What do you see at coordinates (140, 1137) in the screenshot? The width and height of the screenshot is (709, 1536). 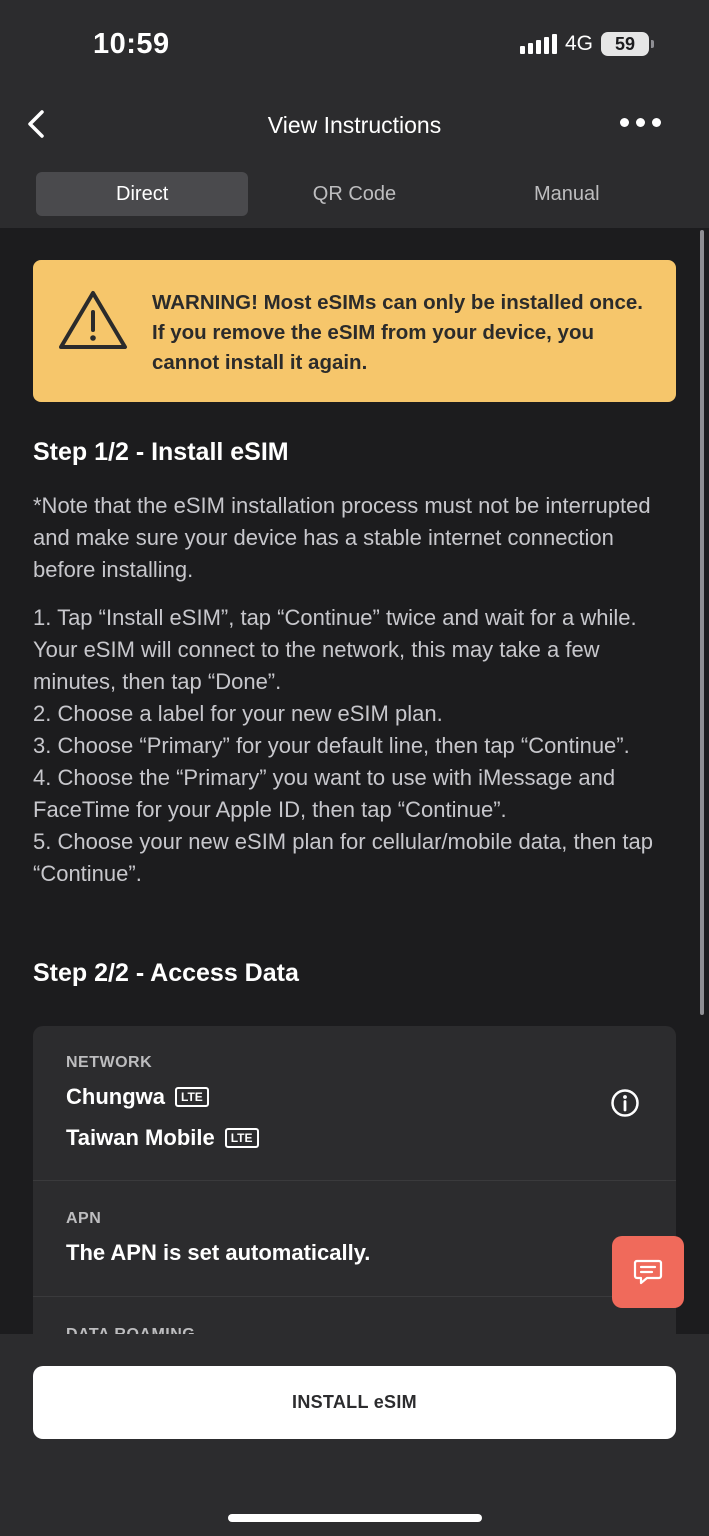 I see `network-name: Taiwan Mobile` at bounding box center [140, 1137].